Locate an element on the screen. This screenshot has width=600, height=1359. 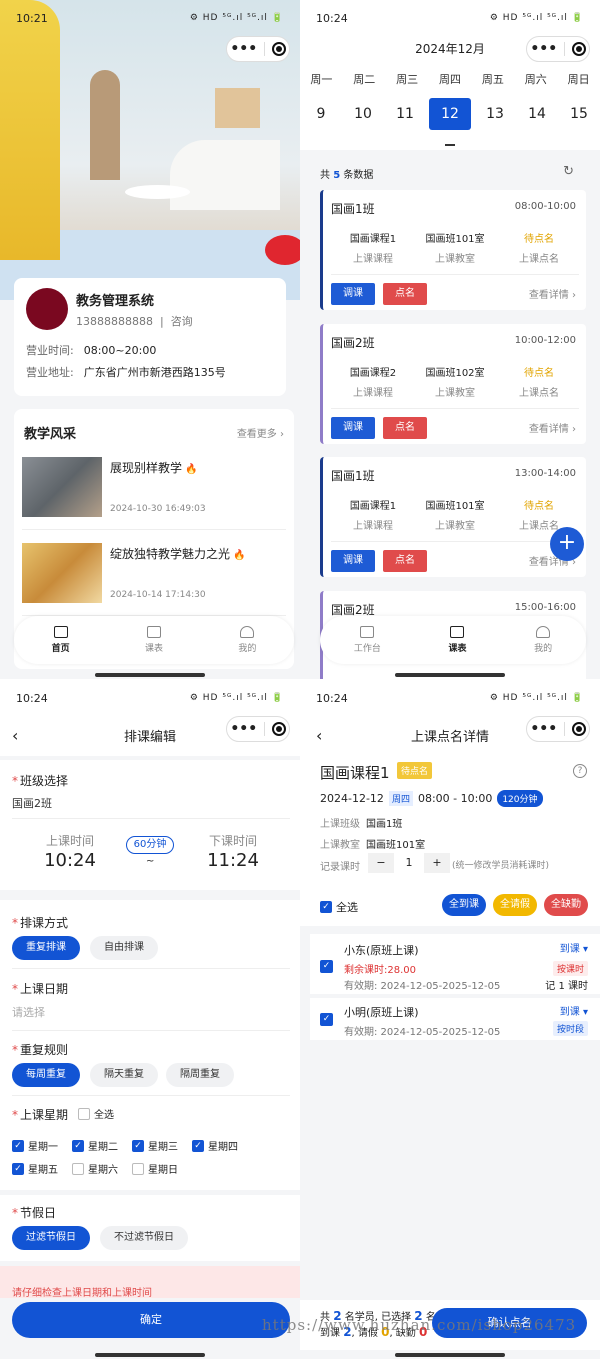
confirm-button: 确定 is located at coordinates (151, 1320).